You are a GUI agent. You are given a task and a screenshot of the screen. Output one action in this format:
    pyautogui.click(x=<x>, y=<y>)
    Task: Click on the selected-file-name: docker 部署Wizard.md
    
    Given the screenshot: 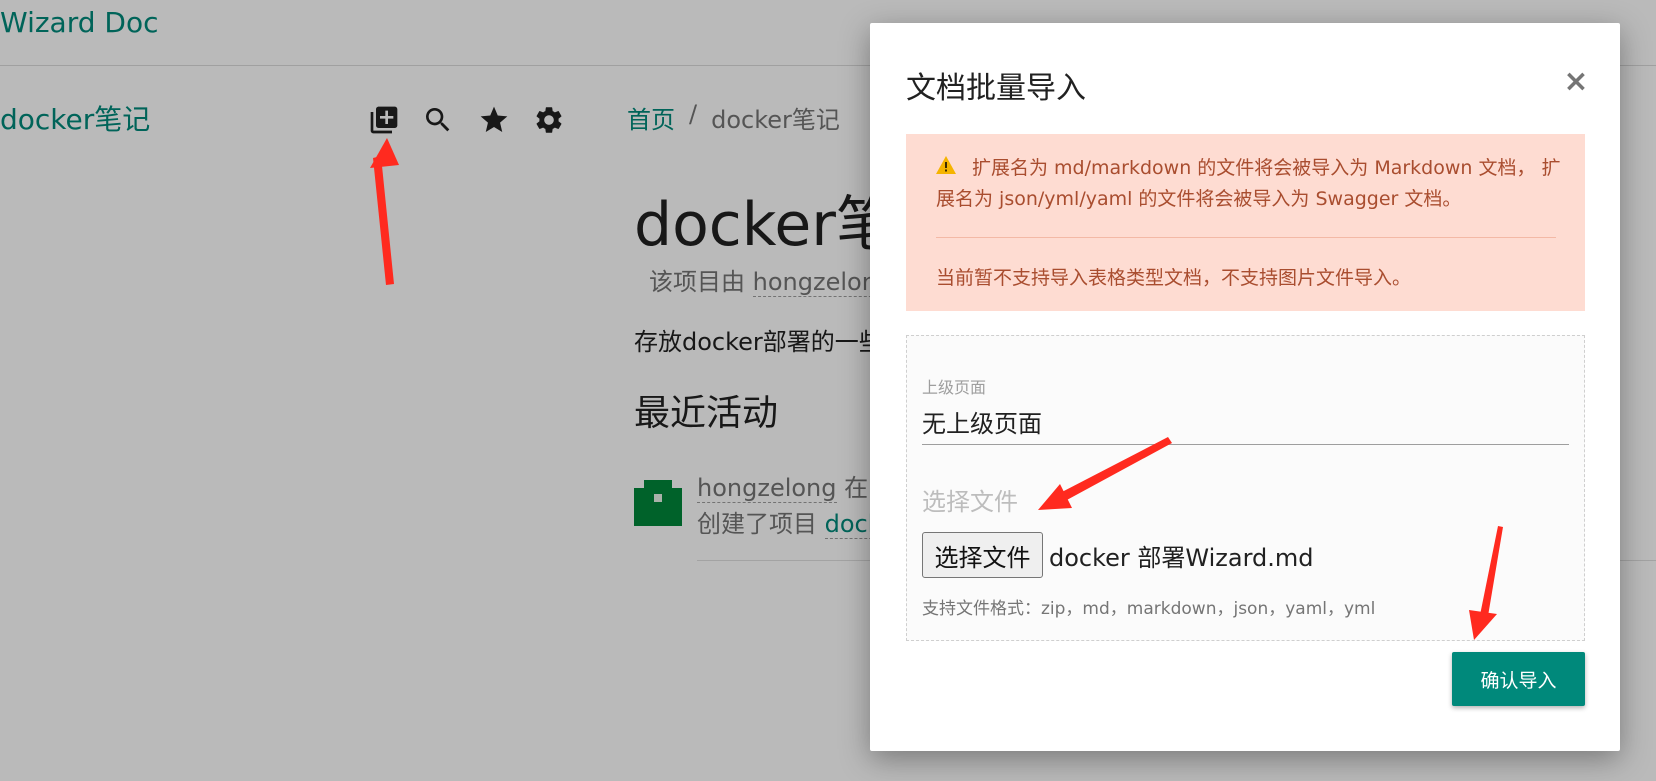 What is the action you would take?
    pyautogui.click(x=1181, y=558)
    